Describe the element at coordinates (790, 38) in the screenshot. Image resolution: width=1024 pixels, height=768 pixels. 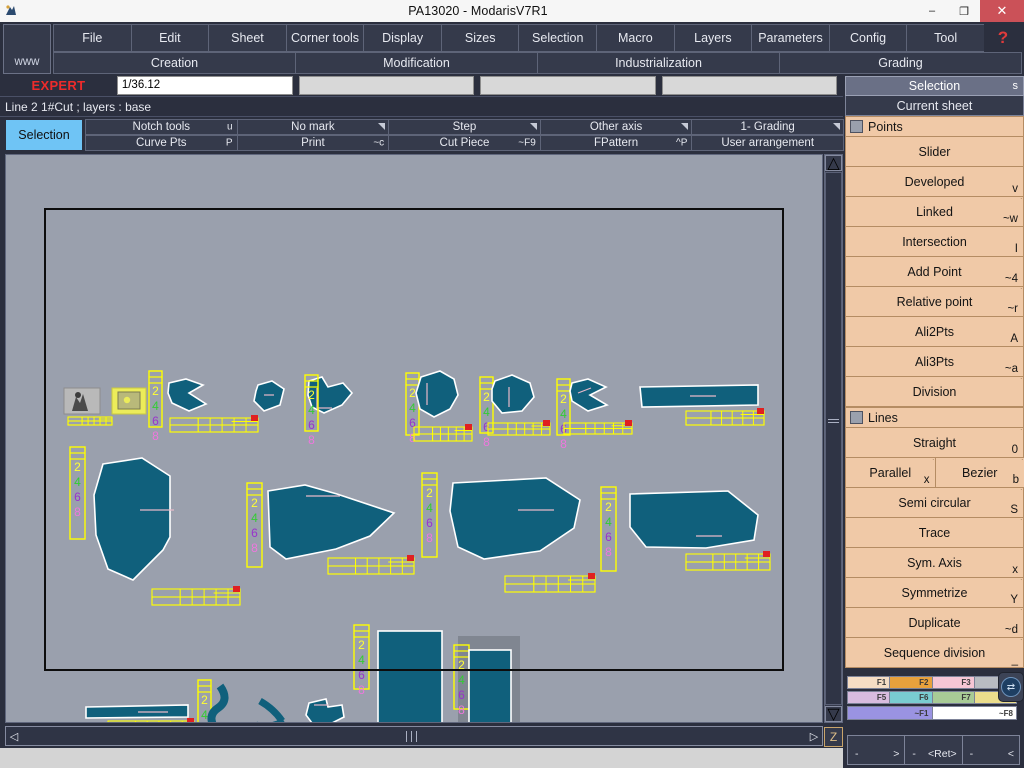
I see `menu-item-parameters: Parameters` at that location.